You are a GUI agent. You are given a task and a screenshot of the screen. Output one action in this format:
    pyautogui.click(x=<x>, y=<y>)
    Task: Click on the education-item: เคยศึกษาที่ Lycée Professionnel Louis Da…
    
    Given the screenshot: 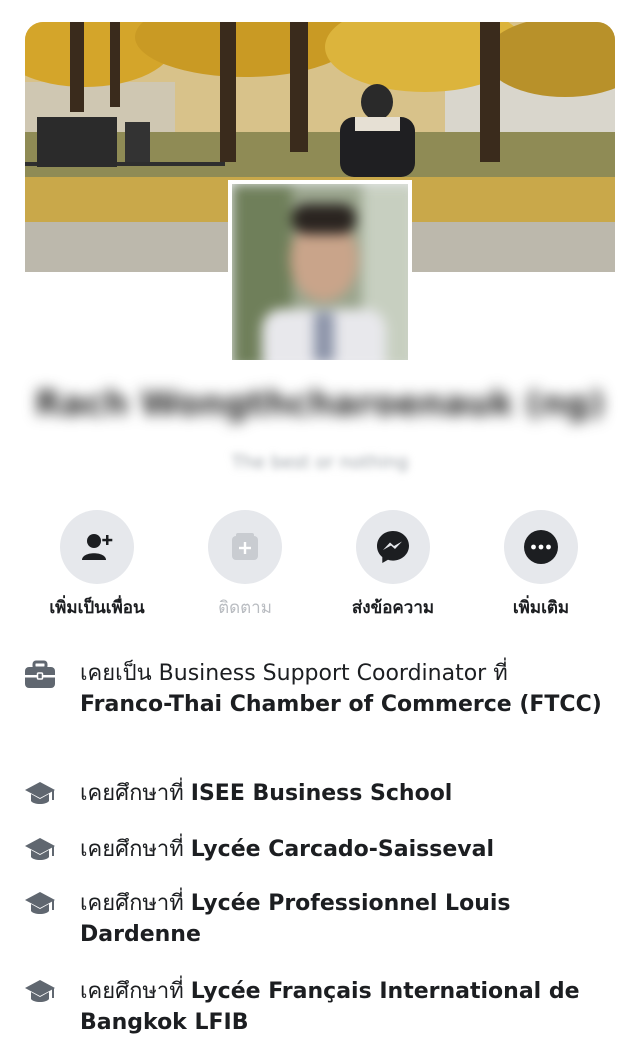 What is the action you would take?
    pyautogui.click(x=319, y=919)
    